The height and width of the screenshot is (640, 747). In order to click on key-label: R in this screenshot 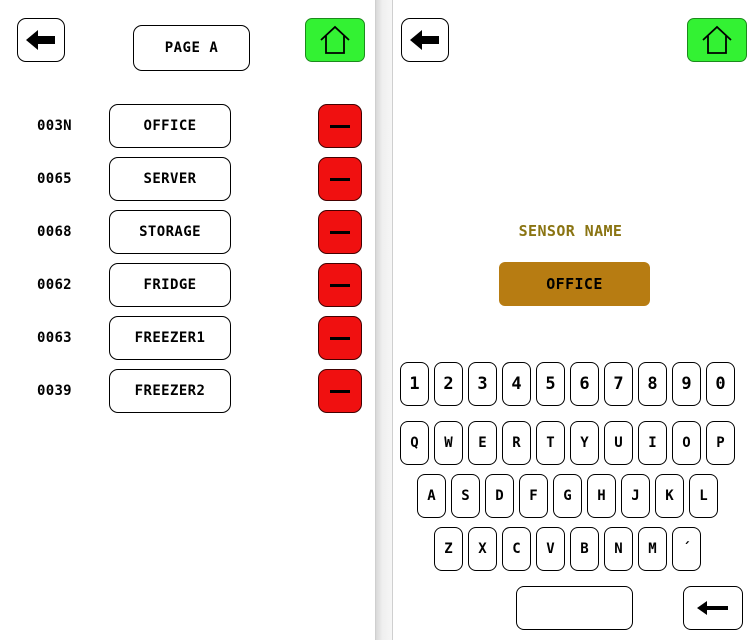, I will do `click(516, 443)`.